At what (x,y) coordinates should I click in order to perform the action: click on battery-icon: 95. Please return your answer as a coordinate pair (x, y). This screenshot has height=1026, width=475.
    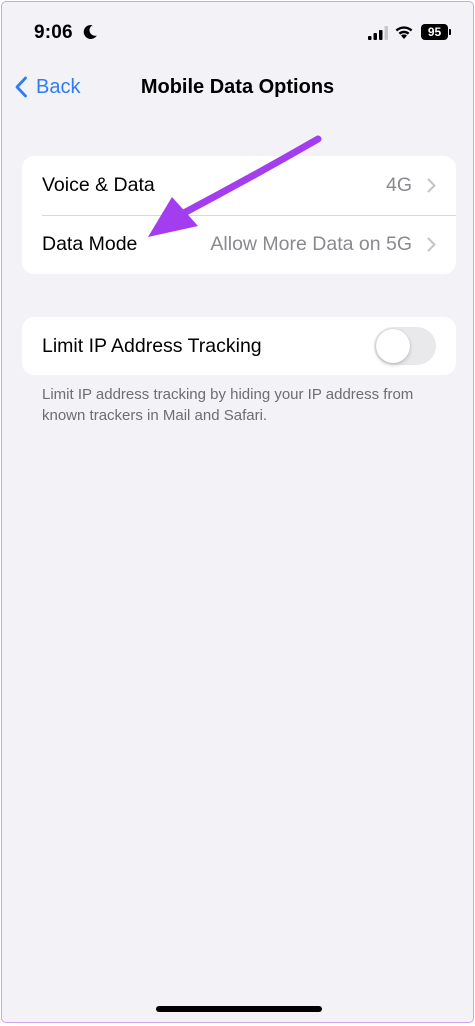
    Looking at the image, I should click on (434, 32).